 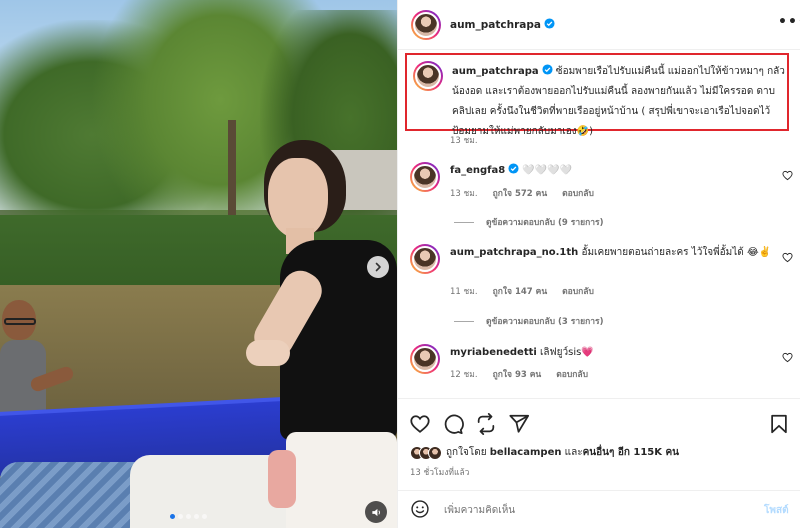 I want to click on carousel-dots, so click(x=188, y=516).